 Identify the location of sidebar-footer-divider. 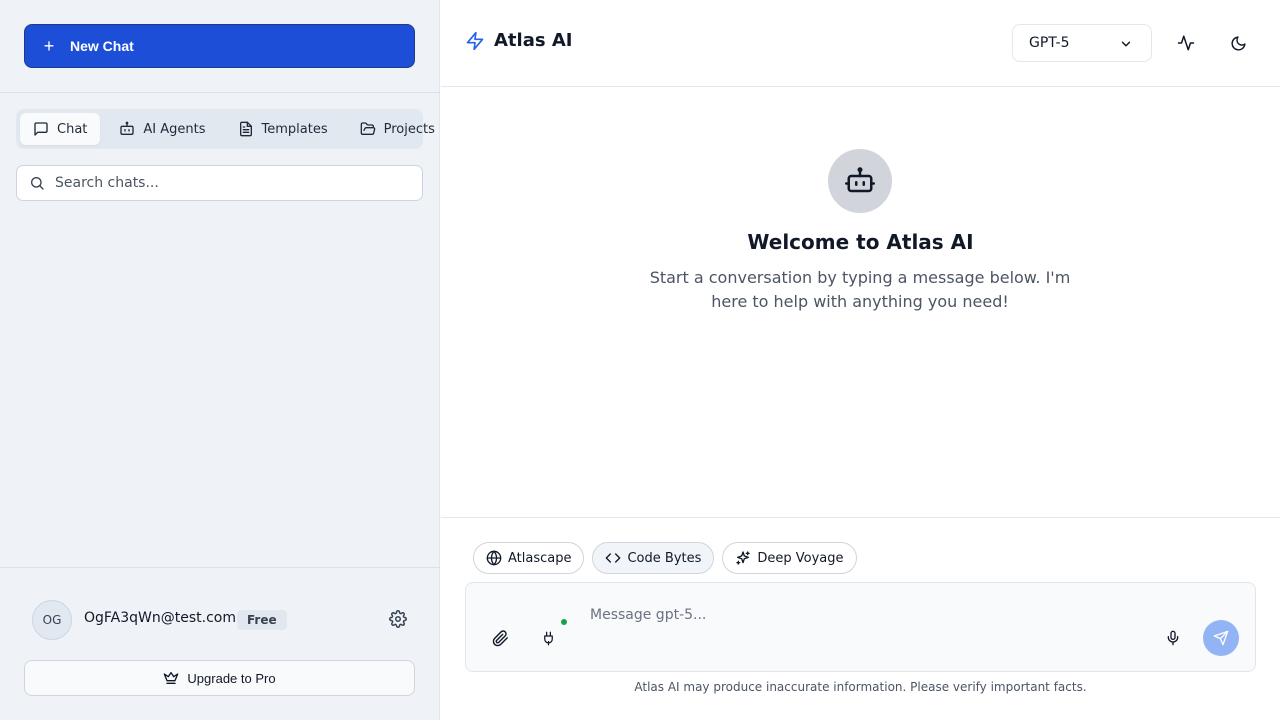
(220, 567).